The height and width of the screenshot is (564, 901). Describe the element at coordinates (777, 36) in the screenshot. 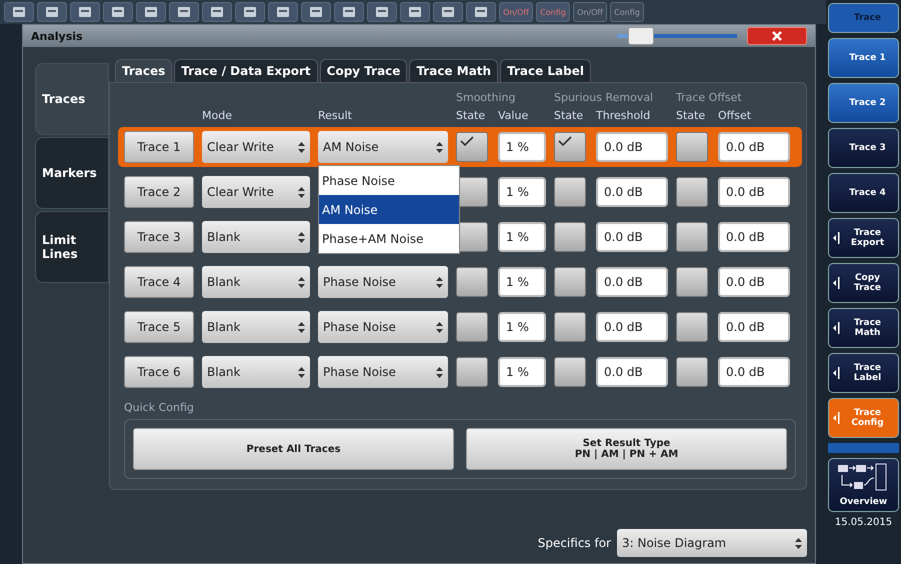

I see `close-button` at that location.